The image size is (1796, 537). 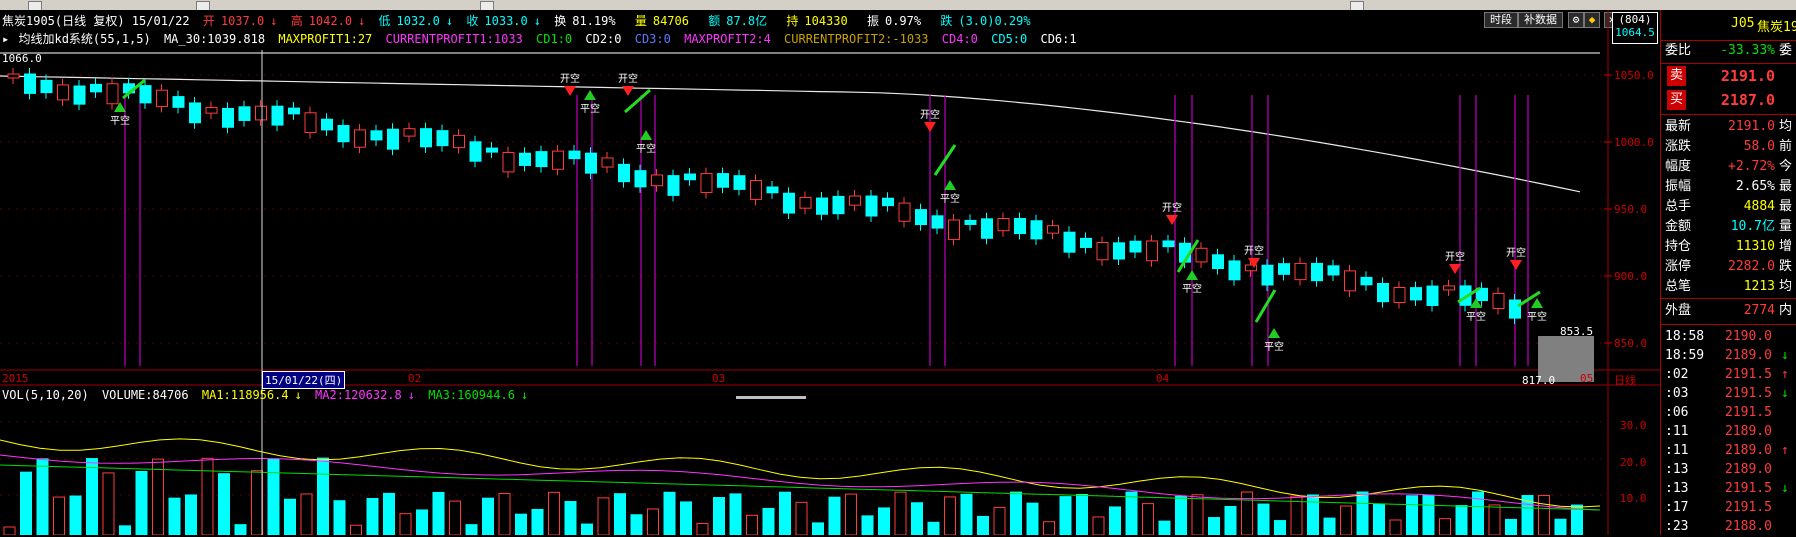 I want to click on quote-row-value: 1213, so click(x=1759, y=286).